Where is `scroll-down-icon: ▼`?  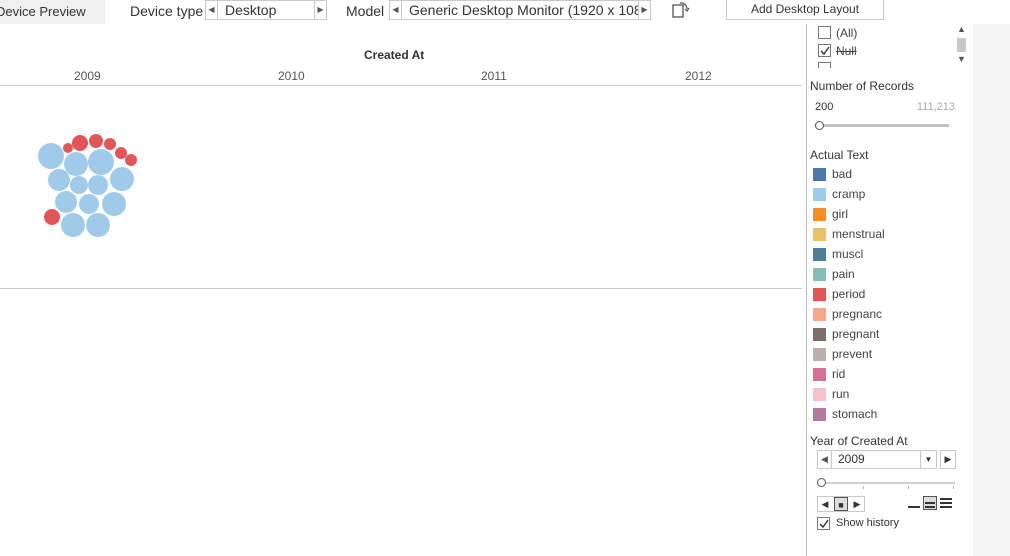 scroll-down-icon: ▼ is located at coordinates (961, 59).